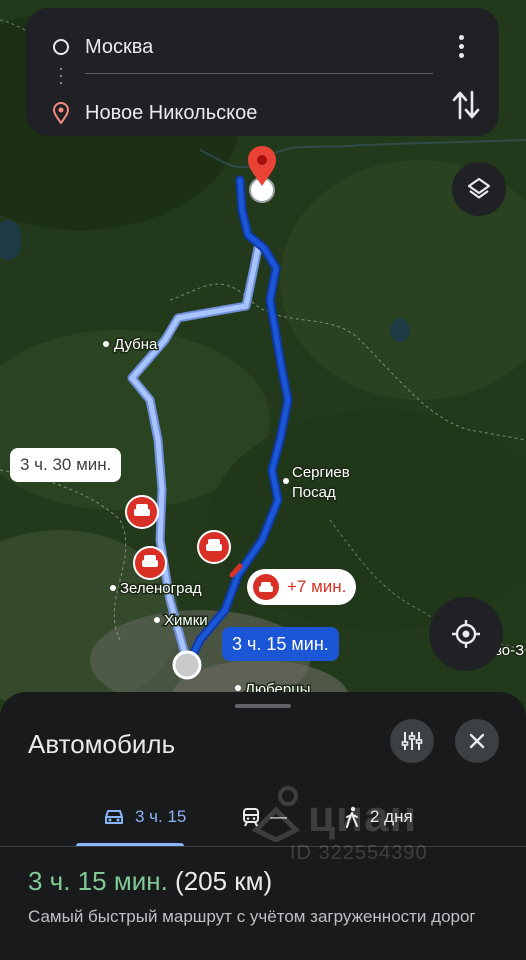 The image size is (526, 960). Describe the element at coordinates (186, 620) in the screenshot. I see `city-label-khimki: Химки` at that location.